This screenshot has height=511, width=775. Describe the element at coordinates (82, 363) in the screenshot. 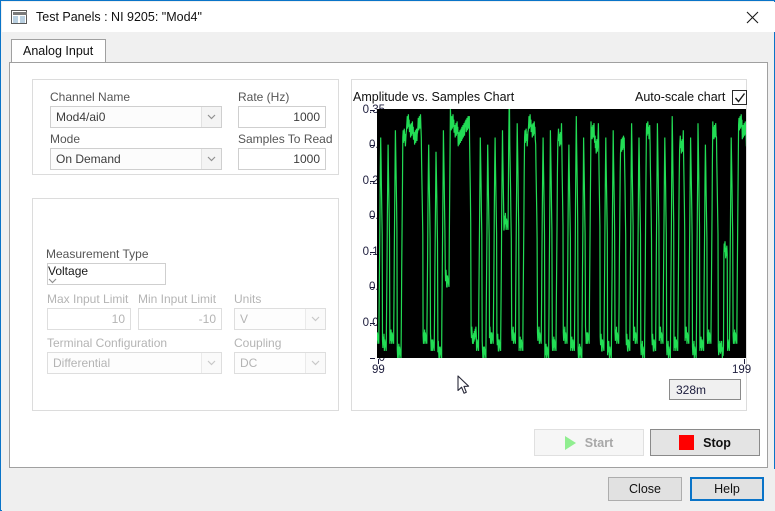

I see `terminal-configuration-value: Differential` at that location.